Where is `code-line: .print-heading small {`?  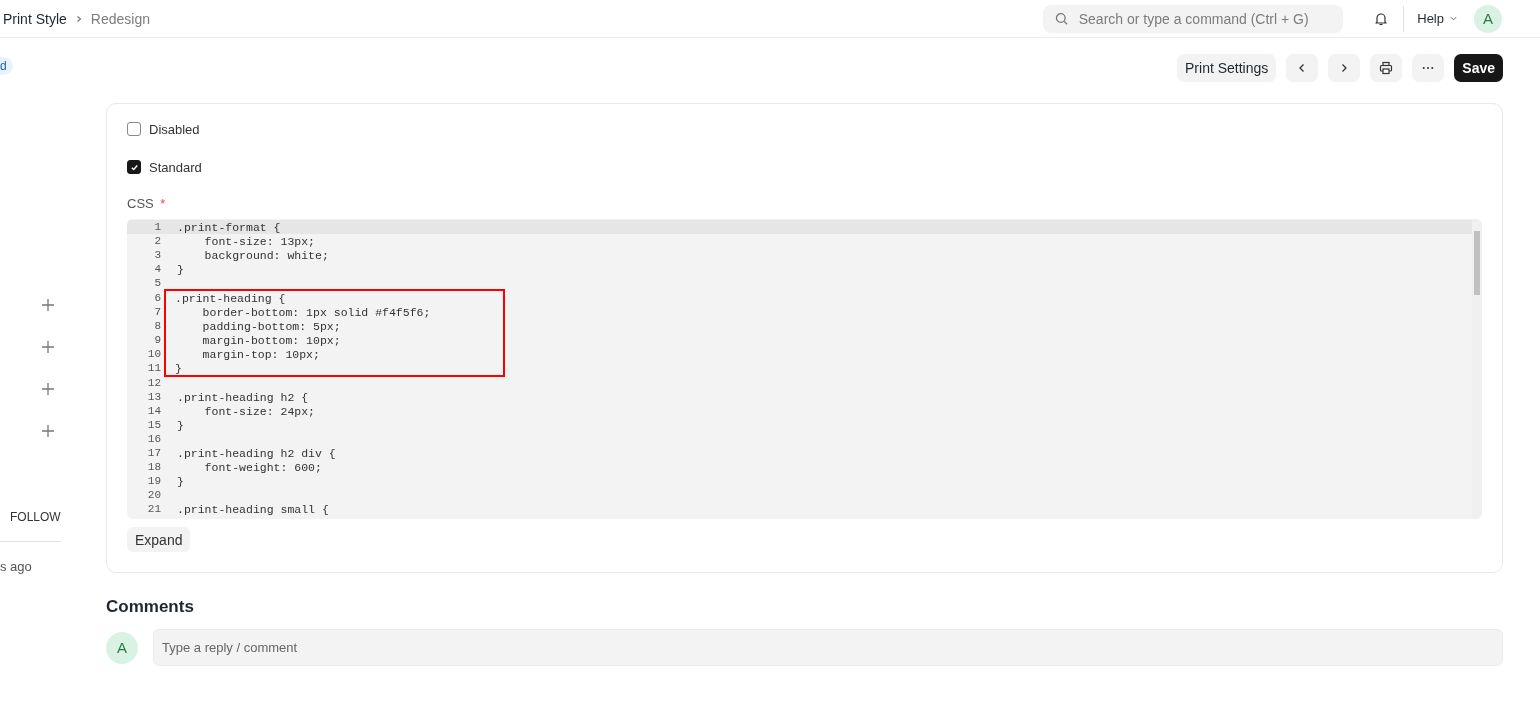
code-line: .print-heading small { is located at coordinates (253, 509).